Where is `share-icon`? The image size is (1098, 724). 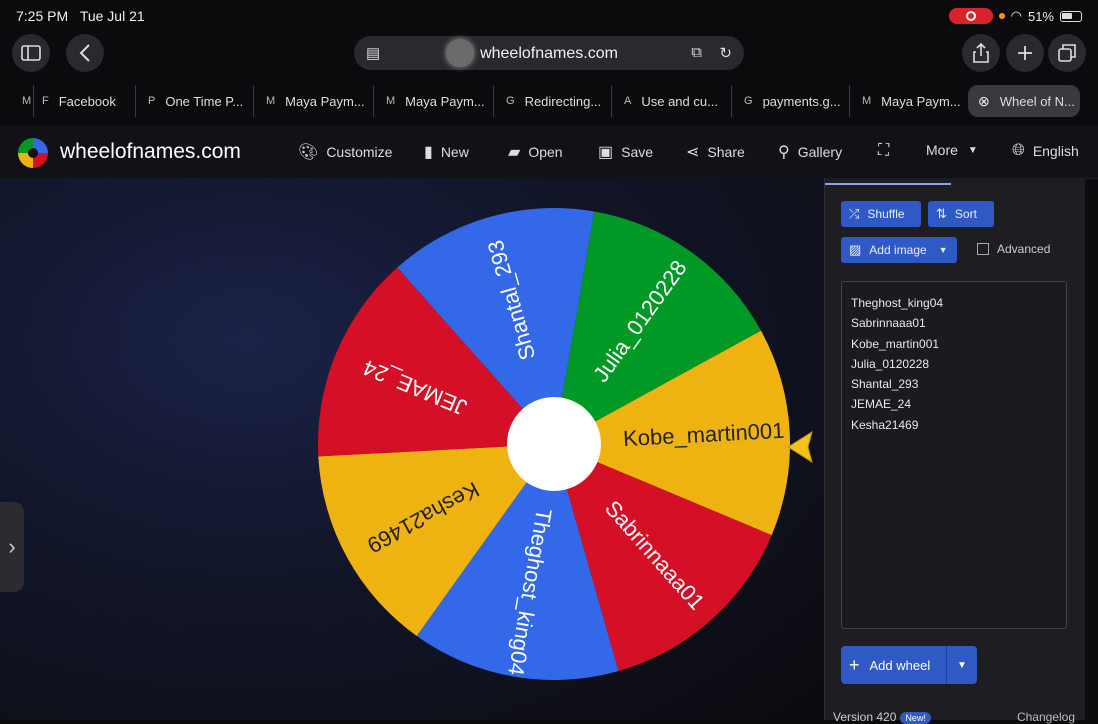
share-icon is located at coordinates (981, 53).